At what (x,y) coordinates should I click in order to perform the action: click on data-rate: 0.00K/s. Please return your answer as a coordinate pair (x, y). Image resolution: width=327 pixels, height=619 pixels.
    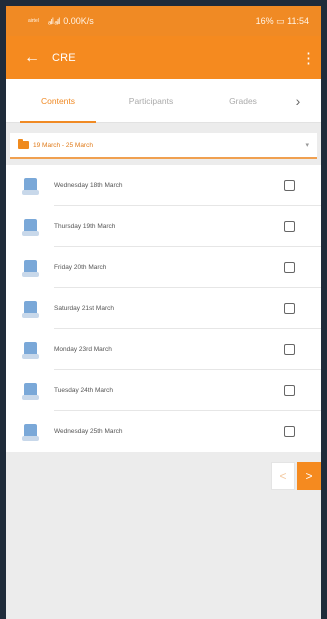
    Looking at the image, I should click on (78, 21).